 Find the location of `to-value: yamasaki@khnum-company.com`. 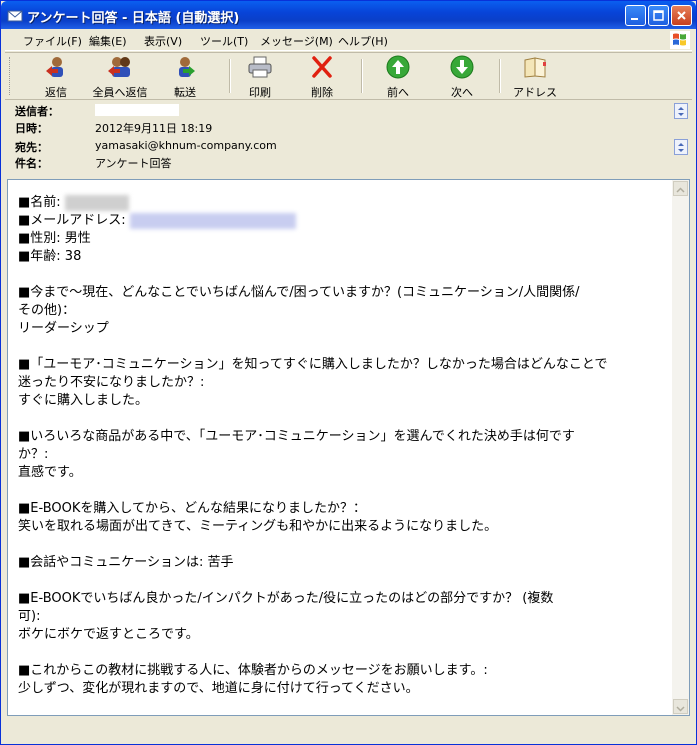

to-value: yamasaki@khnum-company.com is located at coordinates (186, 145).